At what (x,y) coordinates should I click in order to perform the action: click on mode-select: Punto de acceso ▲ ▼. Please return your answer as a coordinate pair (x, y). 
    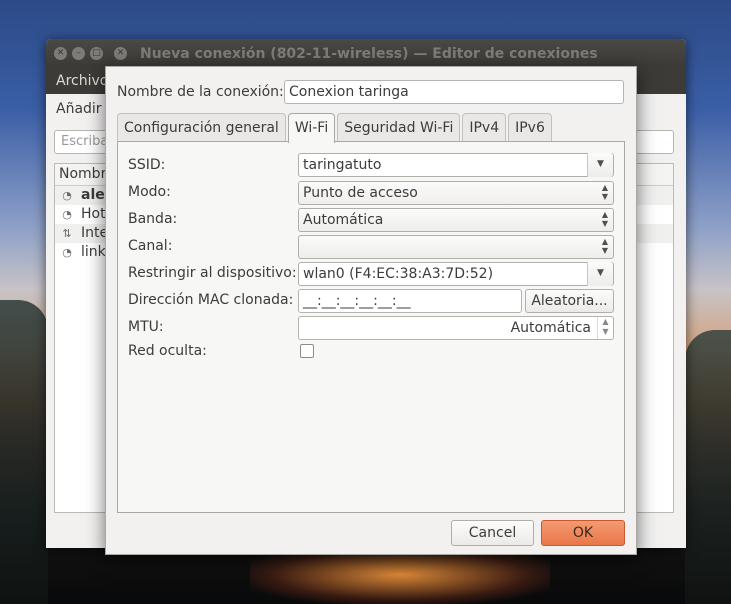
    Looking at the image, I should click on (456, 193).